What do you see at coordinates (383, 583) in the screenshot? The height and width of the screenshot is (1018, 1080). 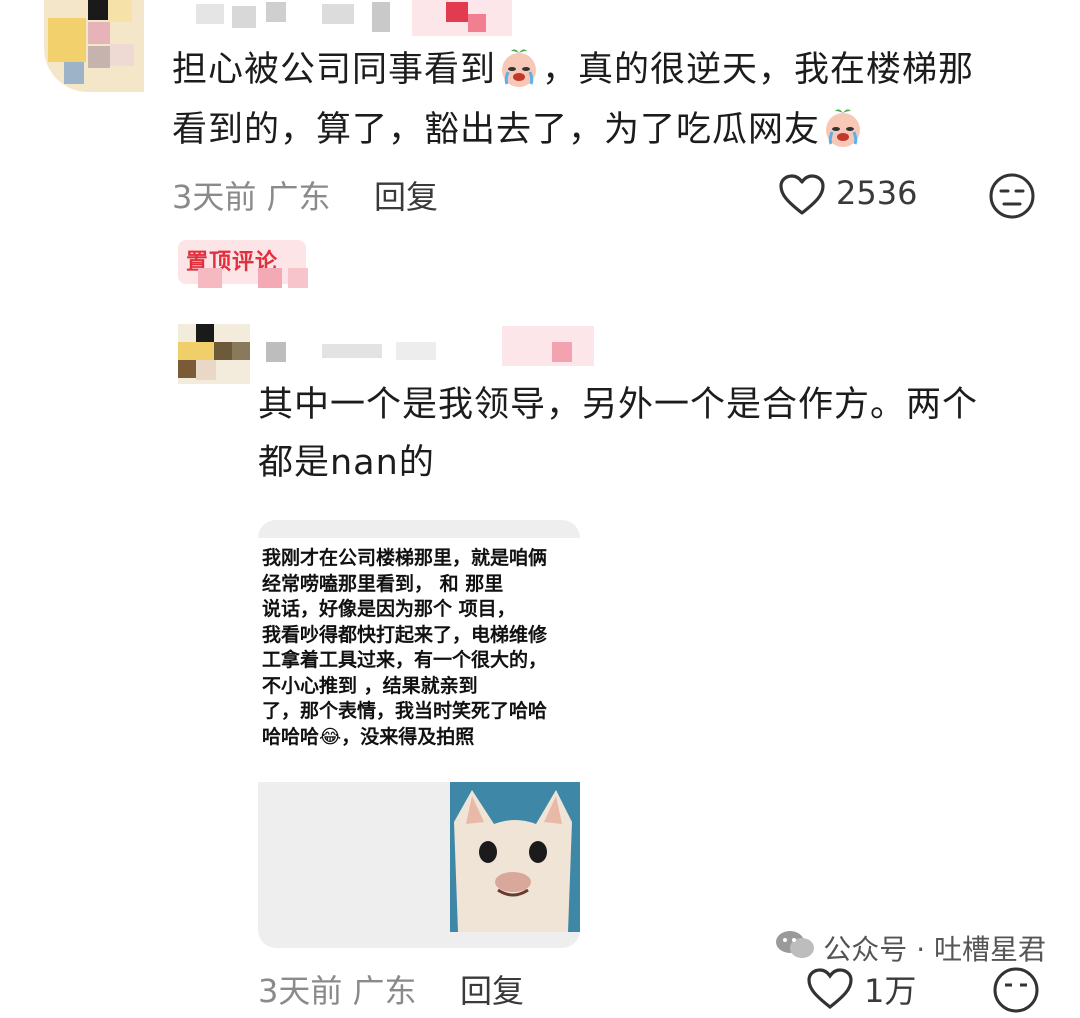 I see `chat-line: 经常唠嗑那里看到， 和 那里` at bounding box center [383, 583].